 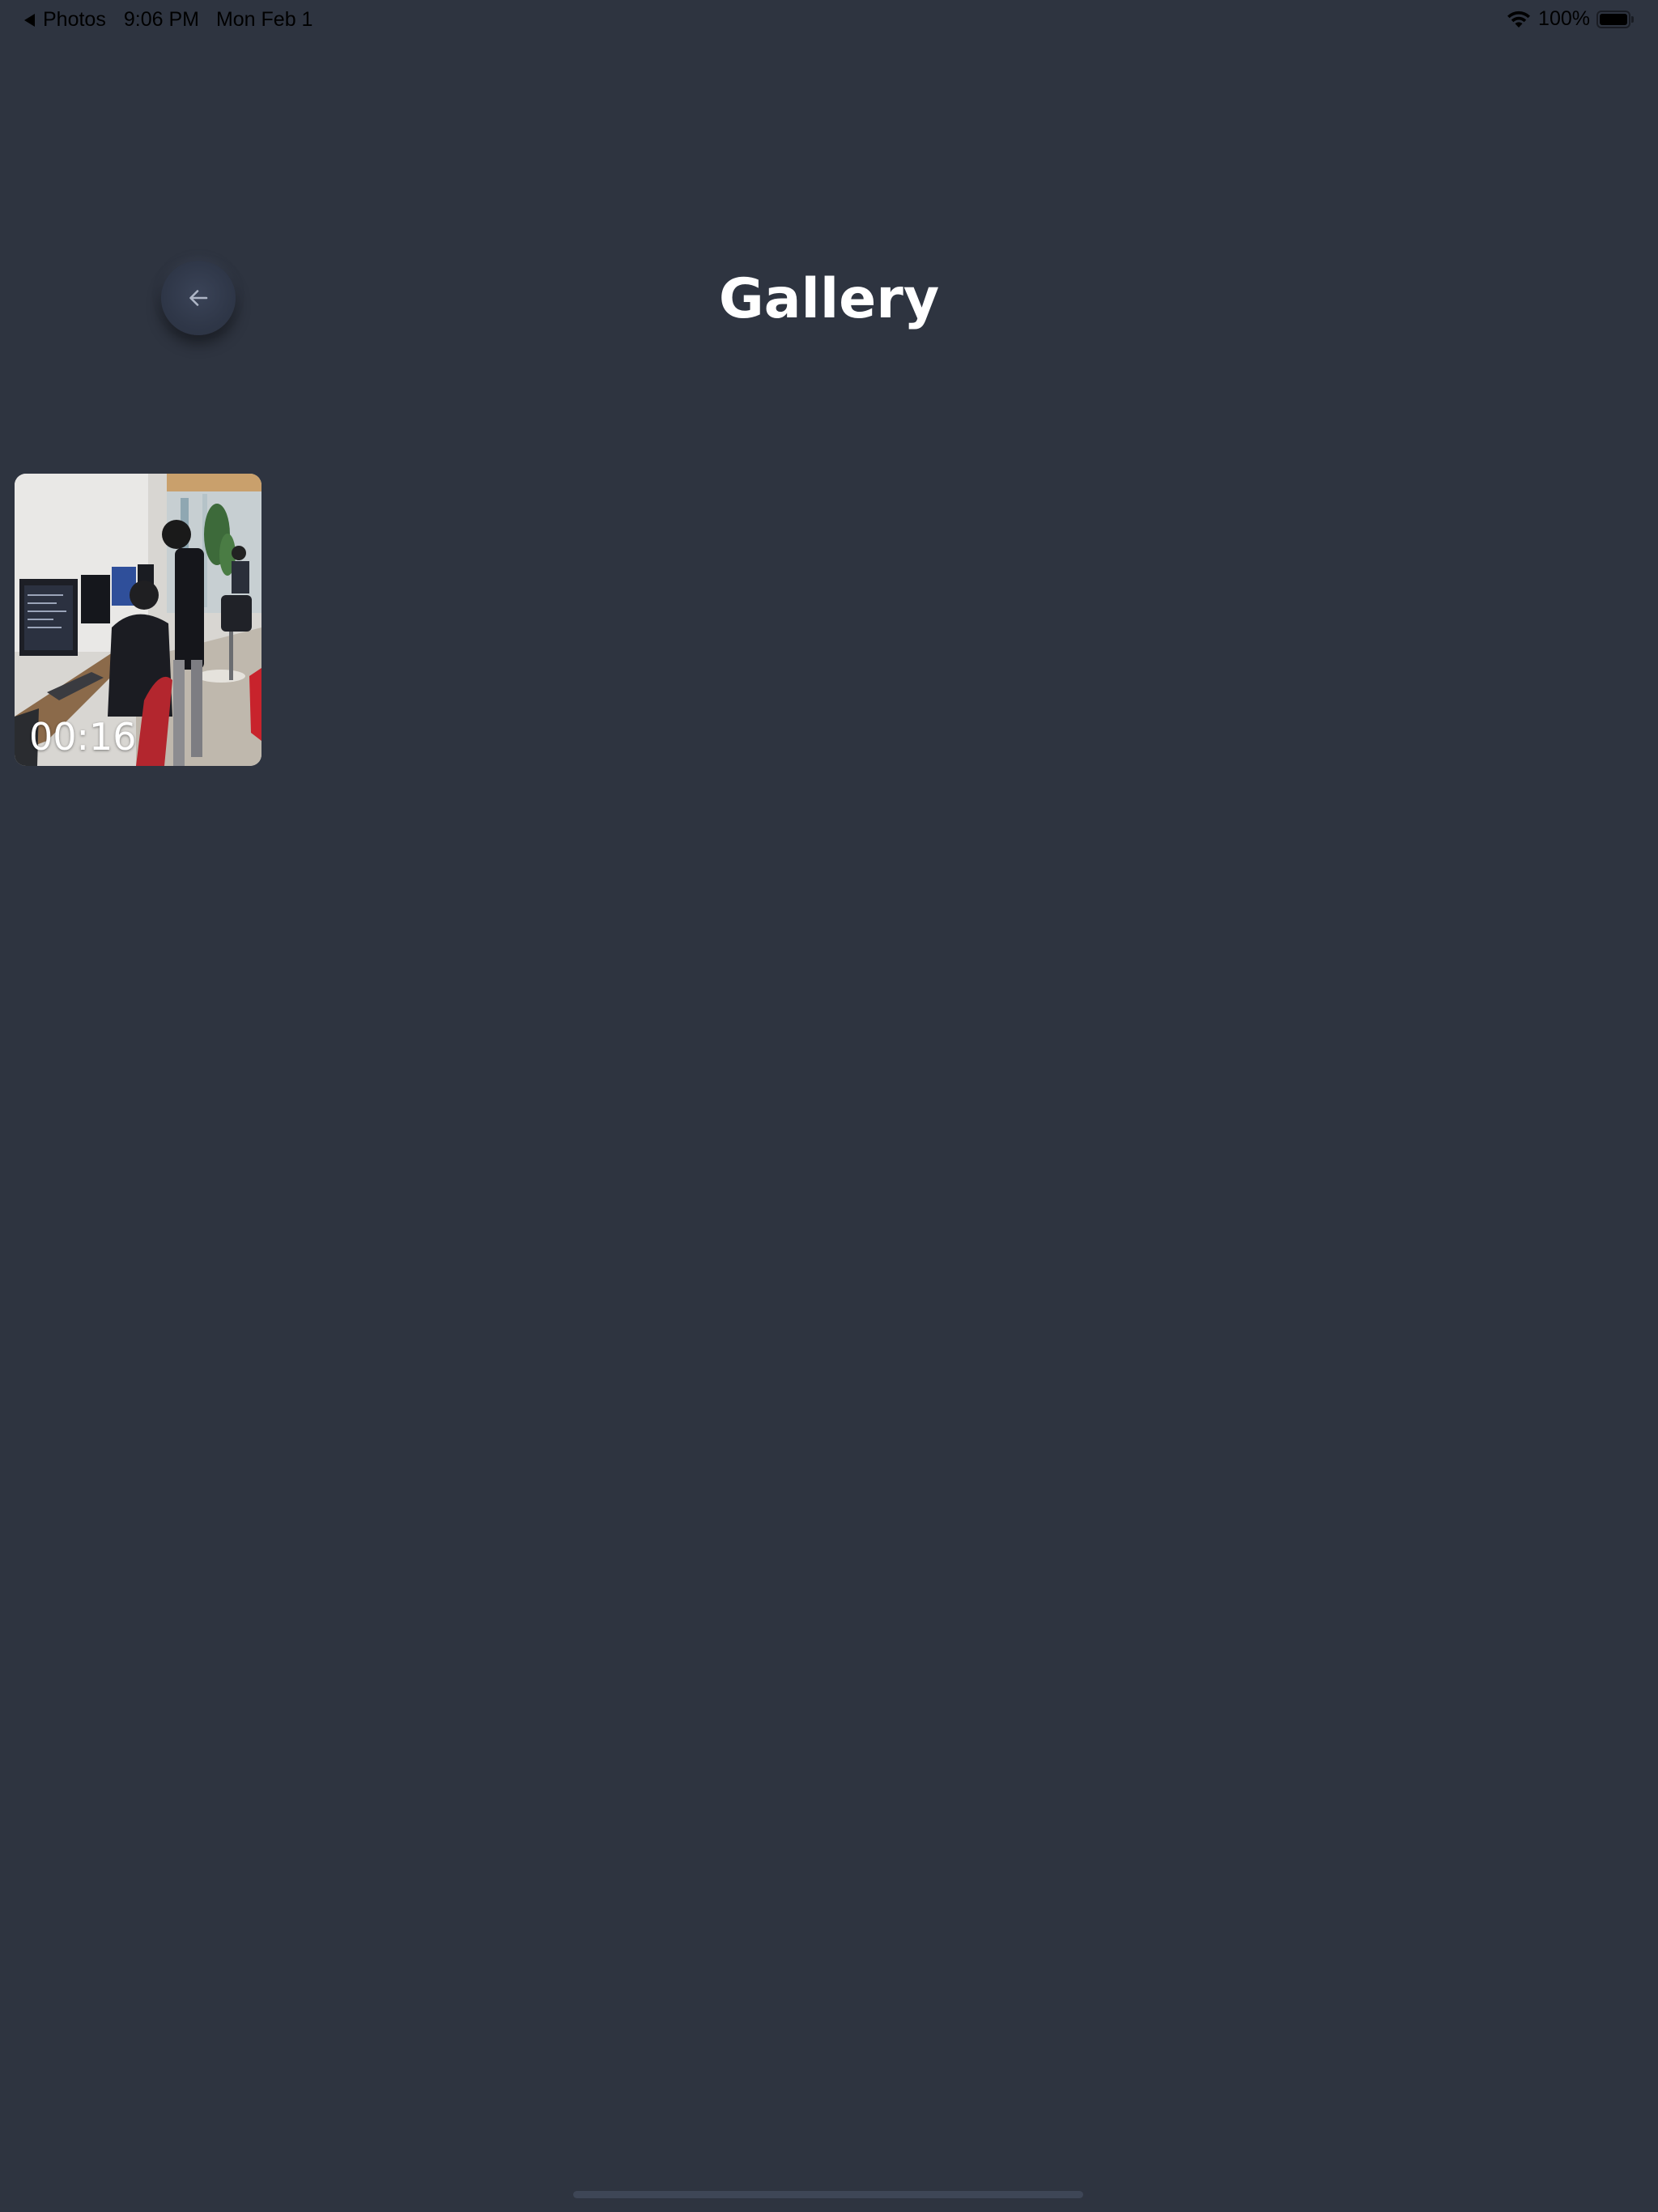 I want to click on video-duration-label: 00:16, so click(x=83, y=737).